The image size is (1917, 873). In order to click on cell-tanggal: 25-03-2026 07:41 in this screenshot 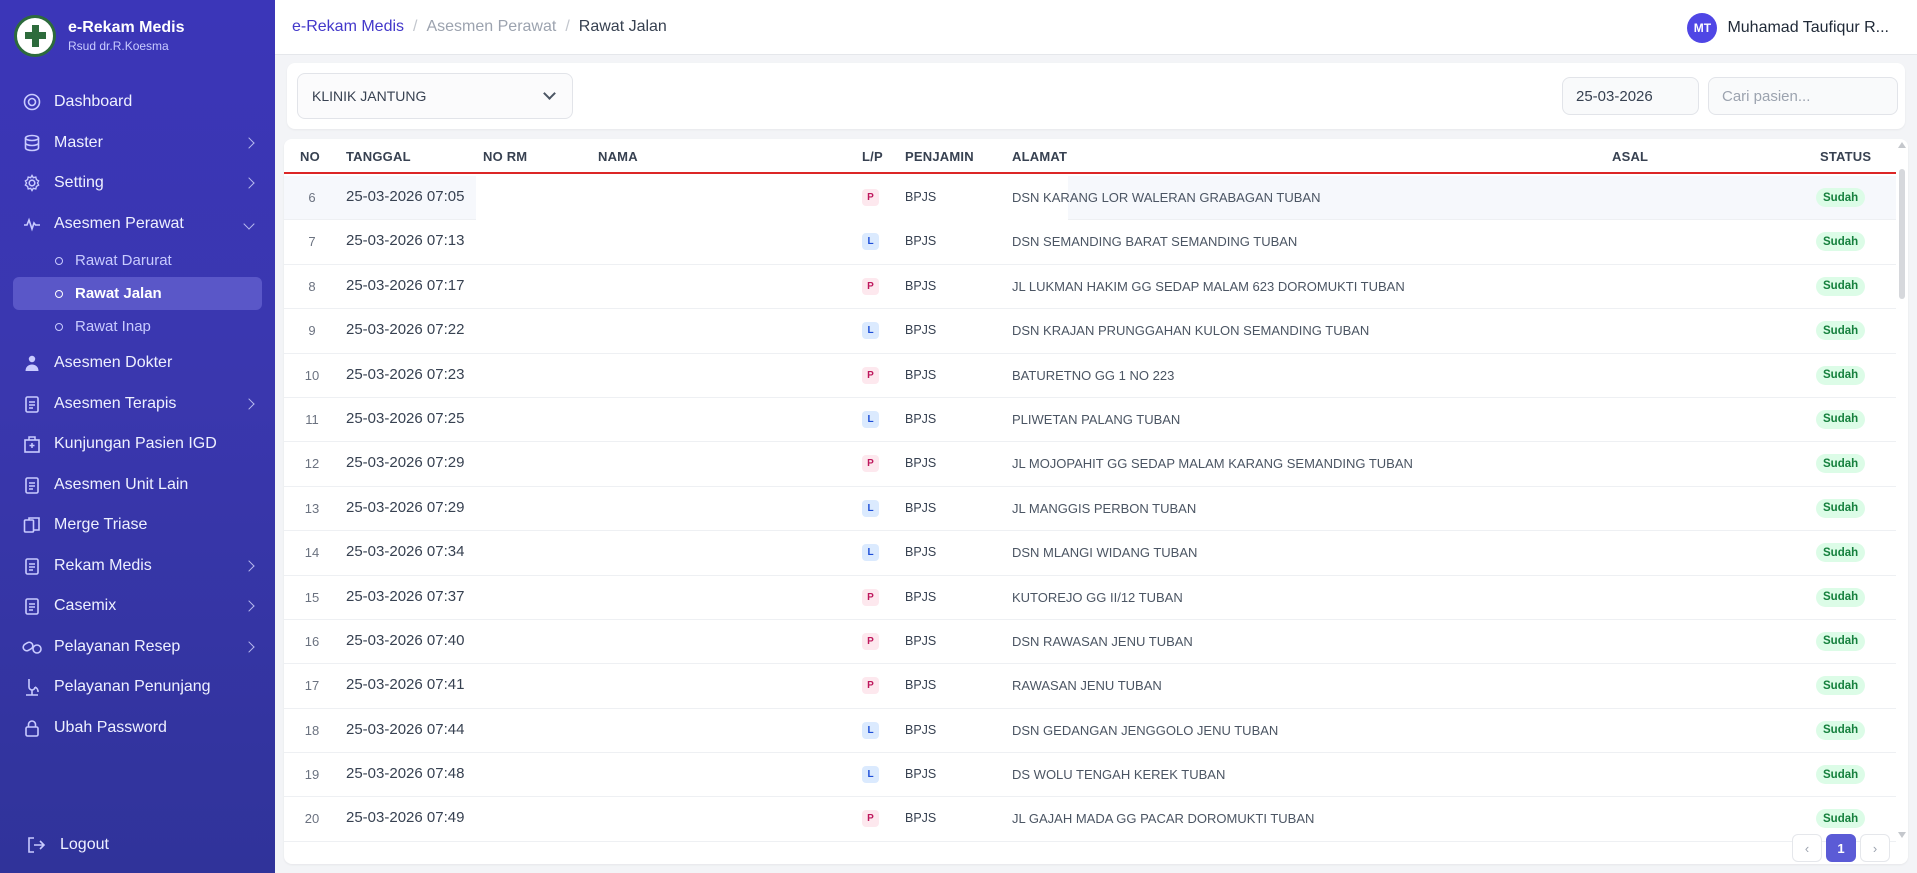, I will do `click(405, 685)`.